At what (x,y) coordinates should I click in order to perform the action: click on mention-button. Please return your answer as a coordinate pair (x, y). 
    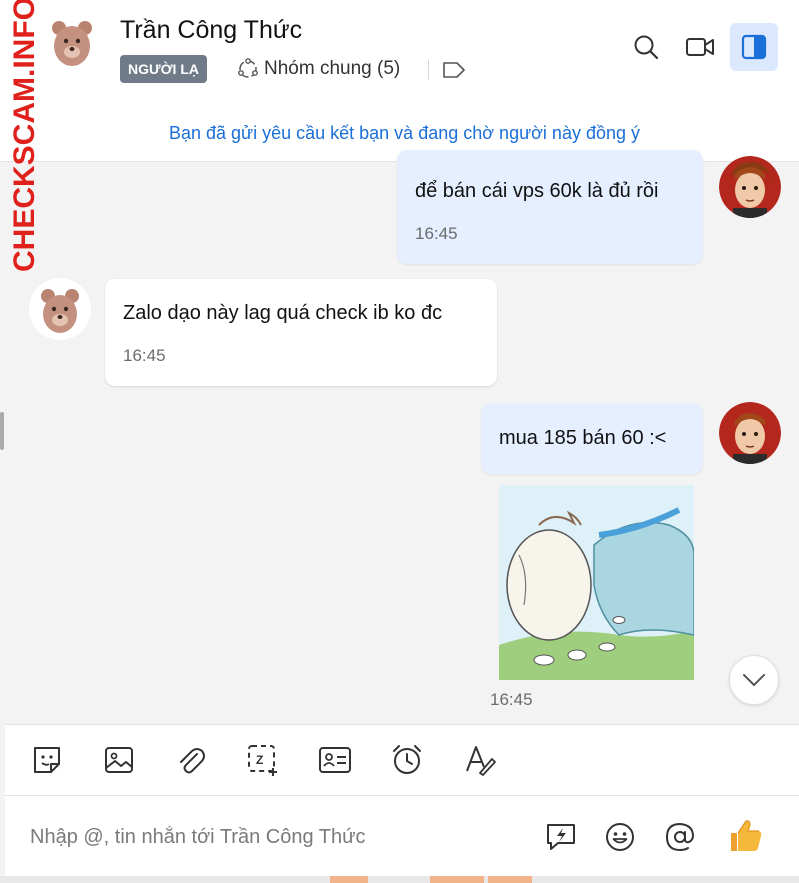
    Looking at the image, I should click on (680, 837).